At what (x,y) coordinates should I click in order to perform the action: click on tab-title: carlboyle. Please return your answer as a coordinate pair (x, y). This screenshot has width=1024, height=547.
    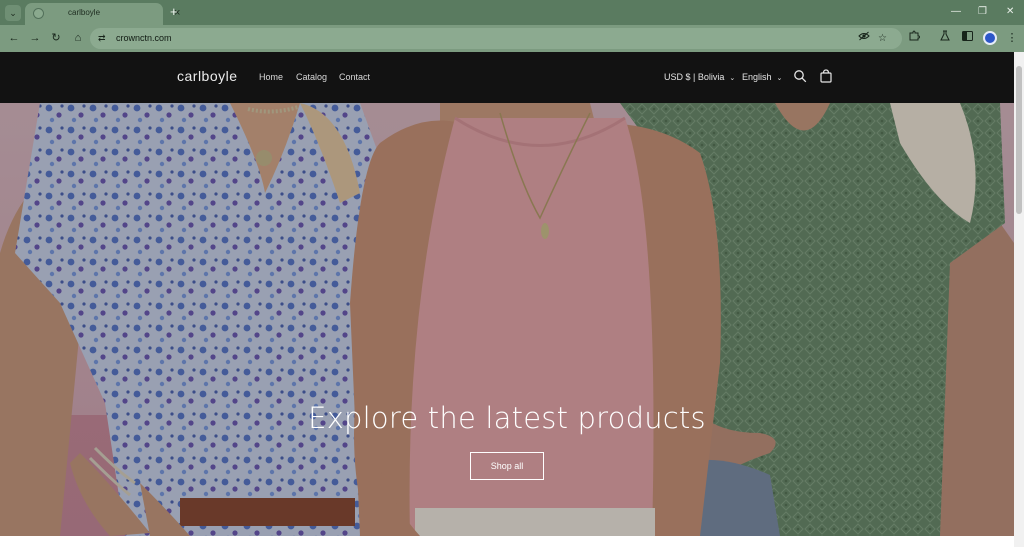
    Looking at the image, I should click on (84, 12).